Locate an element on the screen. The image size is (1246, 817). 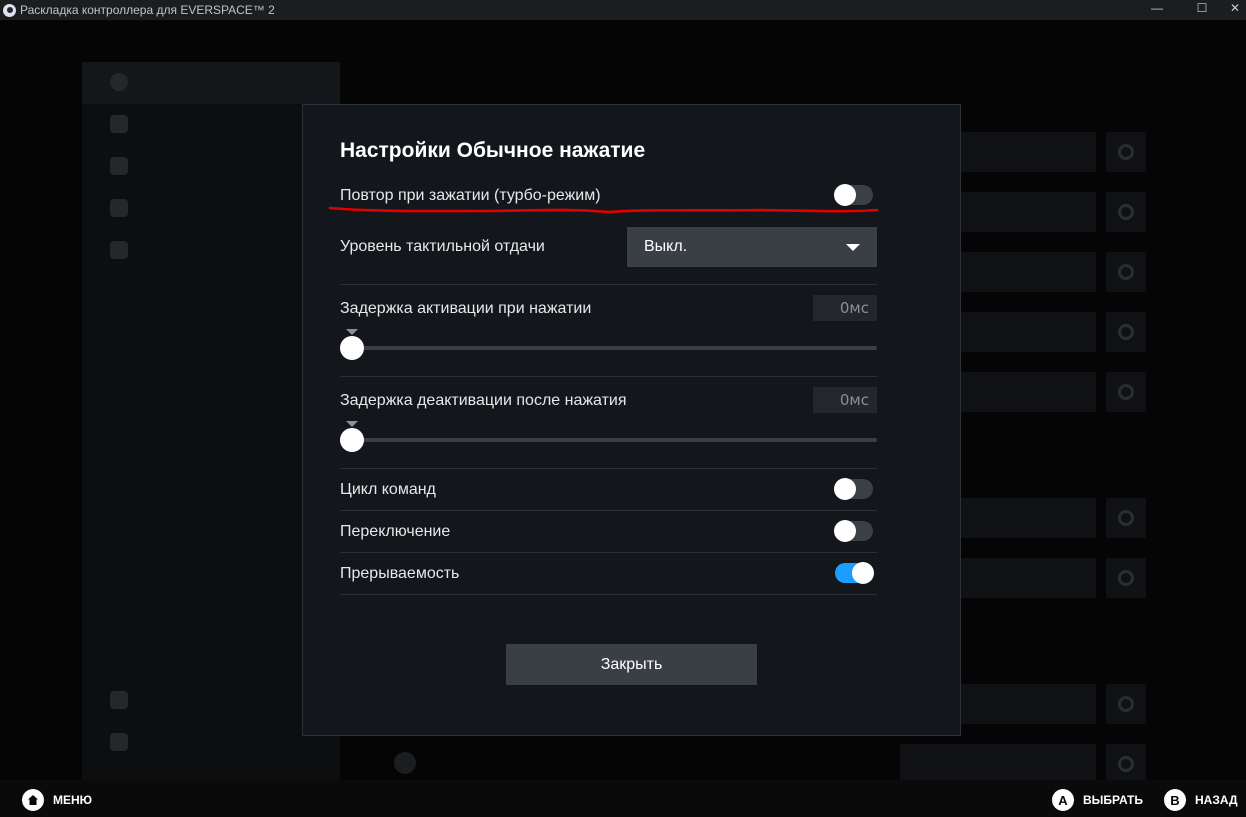
select-button: A ВЫБРАТЬ is located at coordinates (1097, 800).